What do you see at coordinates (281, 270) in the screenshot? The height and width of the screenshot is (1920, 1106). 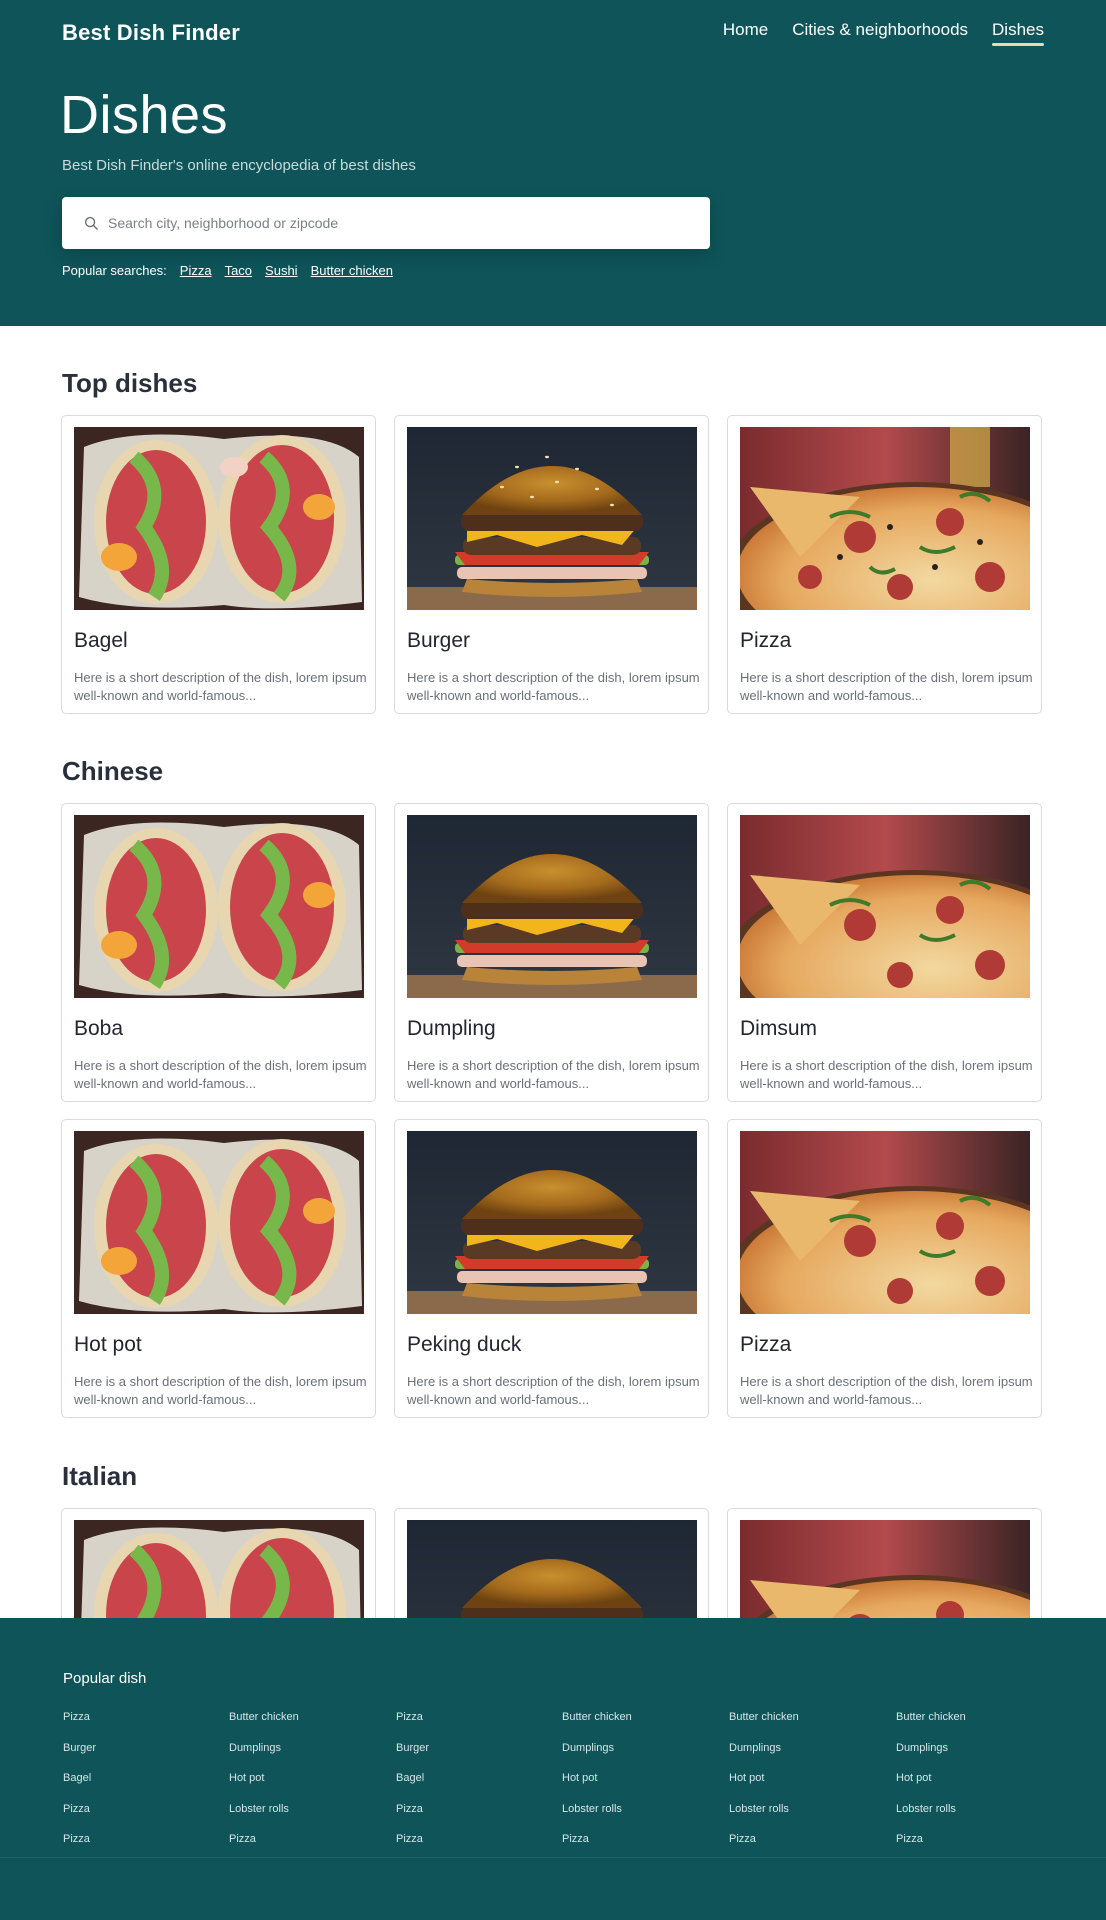 I see `popular-search-link: Sushi` at bounding box center [281, 270].